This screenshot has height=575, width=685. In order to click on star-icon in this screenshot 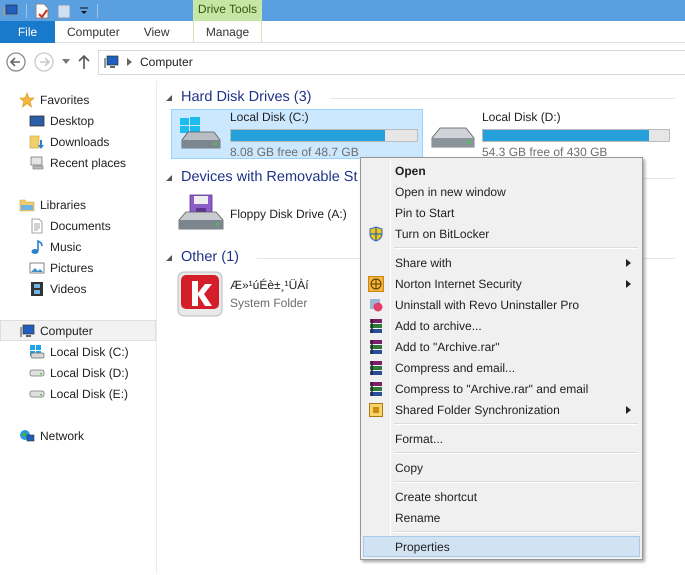, I will do `click(27, 100)`.